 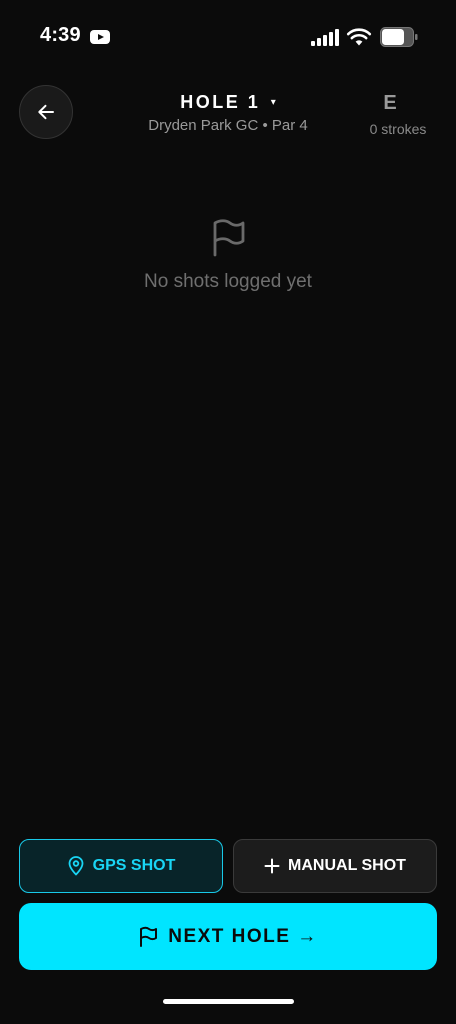 What do you see at coordinates (398, 129) in the screenshot?
I see `stroke-count: 0 strokes` at bounding box center [398, 129].